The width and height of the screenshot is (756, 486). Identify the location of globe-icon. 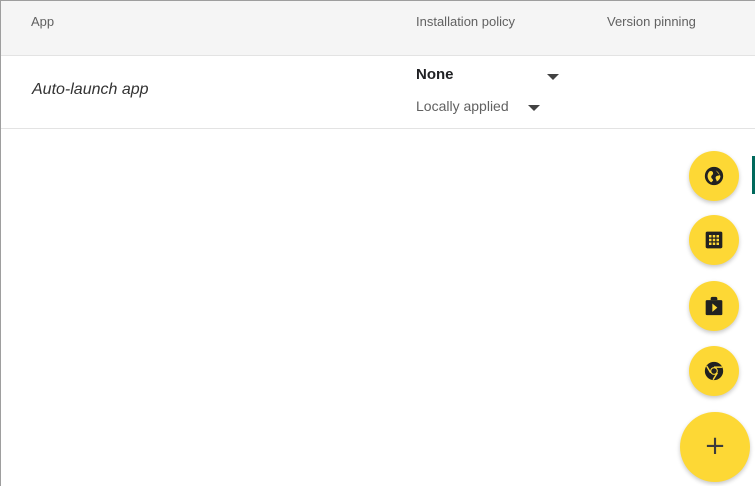
(714, 176).